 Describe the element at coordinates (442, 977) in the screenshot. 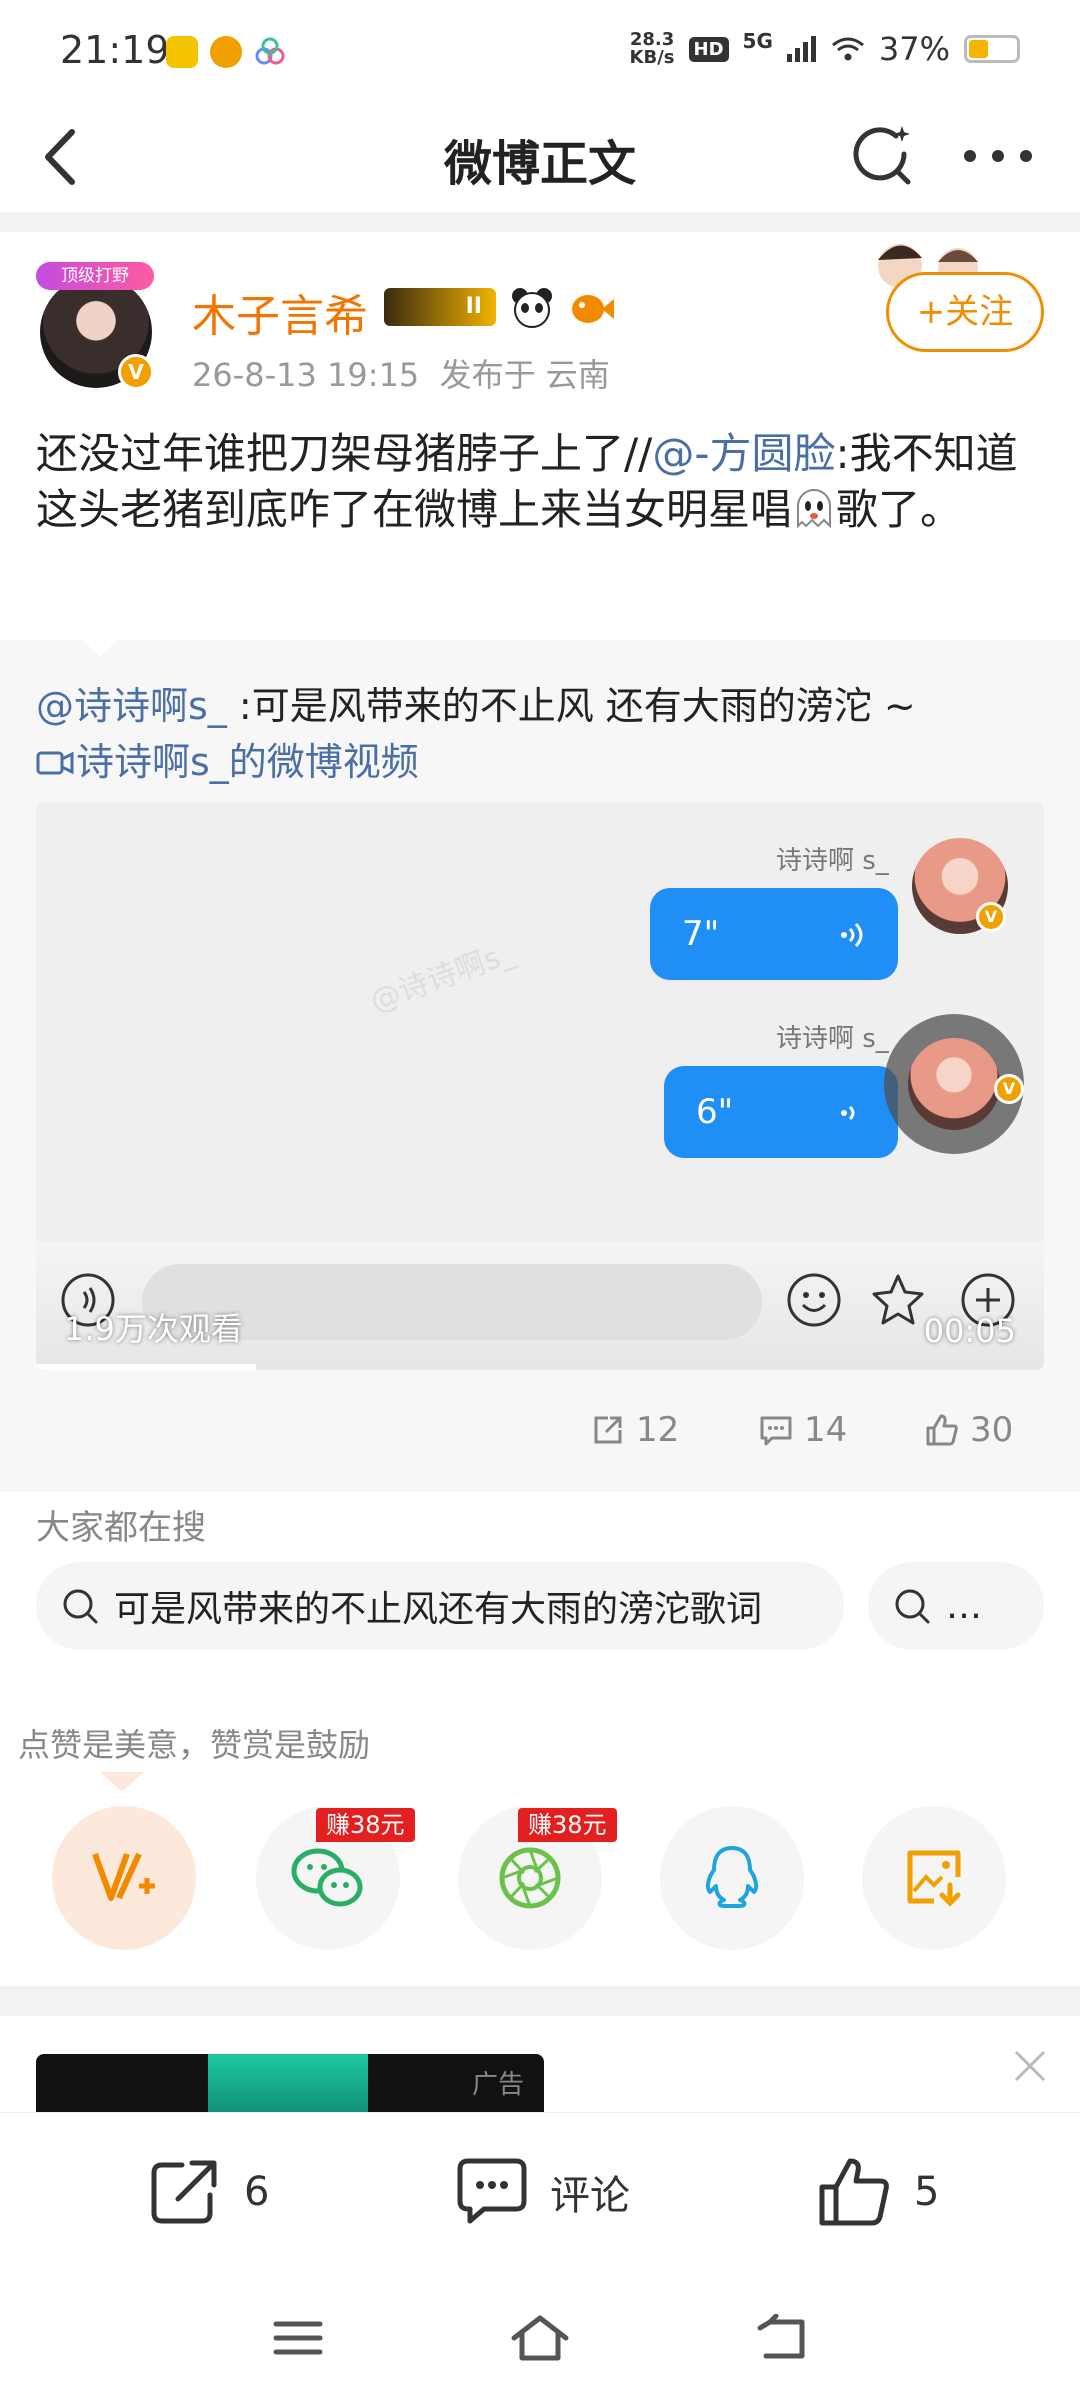

I see `video-watermark: @诗诗啊s_` at that location.